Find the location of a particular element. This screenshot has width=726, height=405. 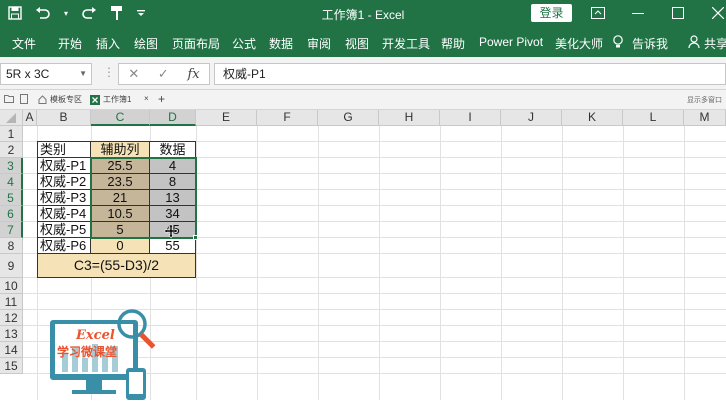

formula-buttons: ✕ ✓ fx is located at coordinates (164, 74).